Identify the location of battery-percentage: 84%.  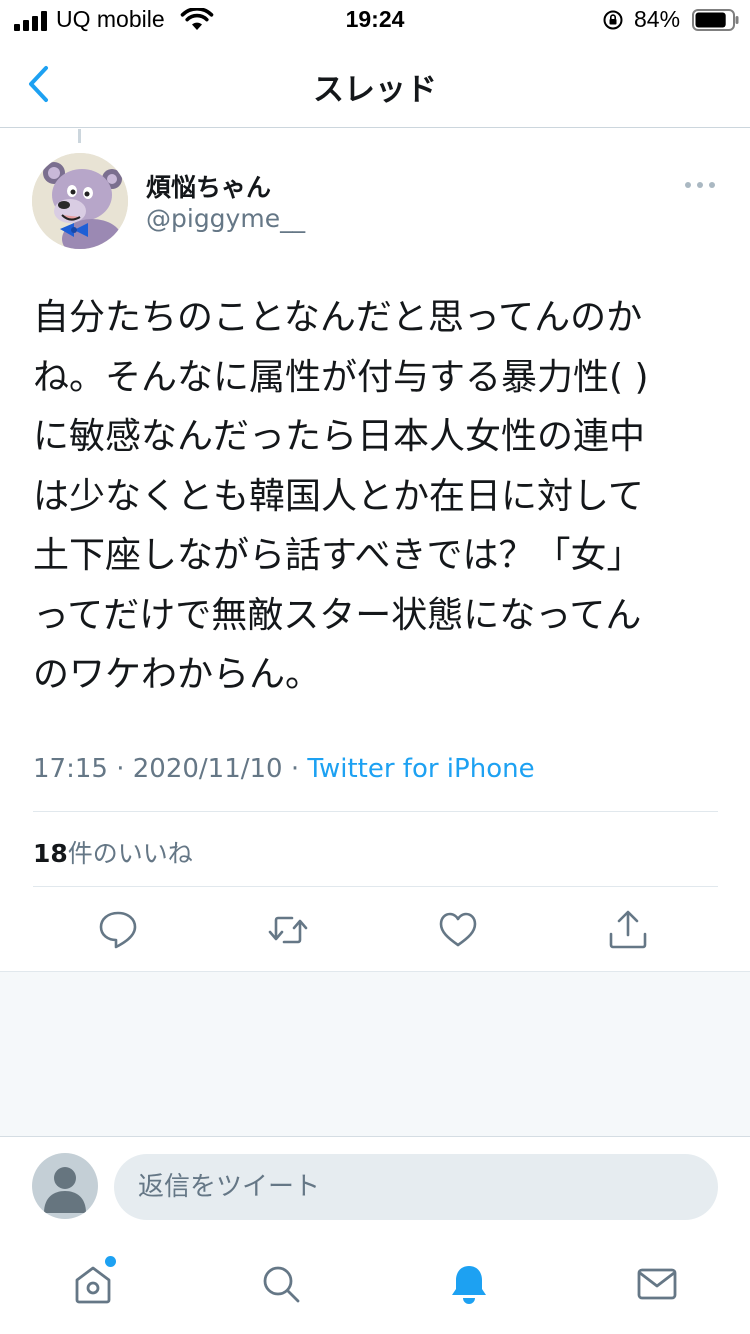
(657, 19).